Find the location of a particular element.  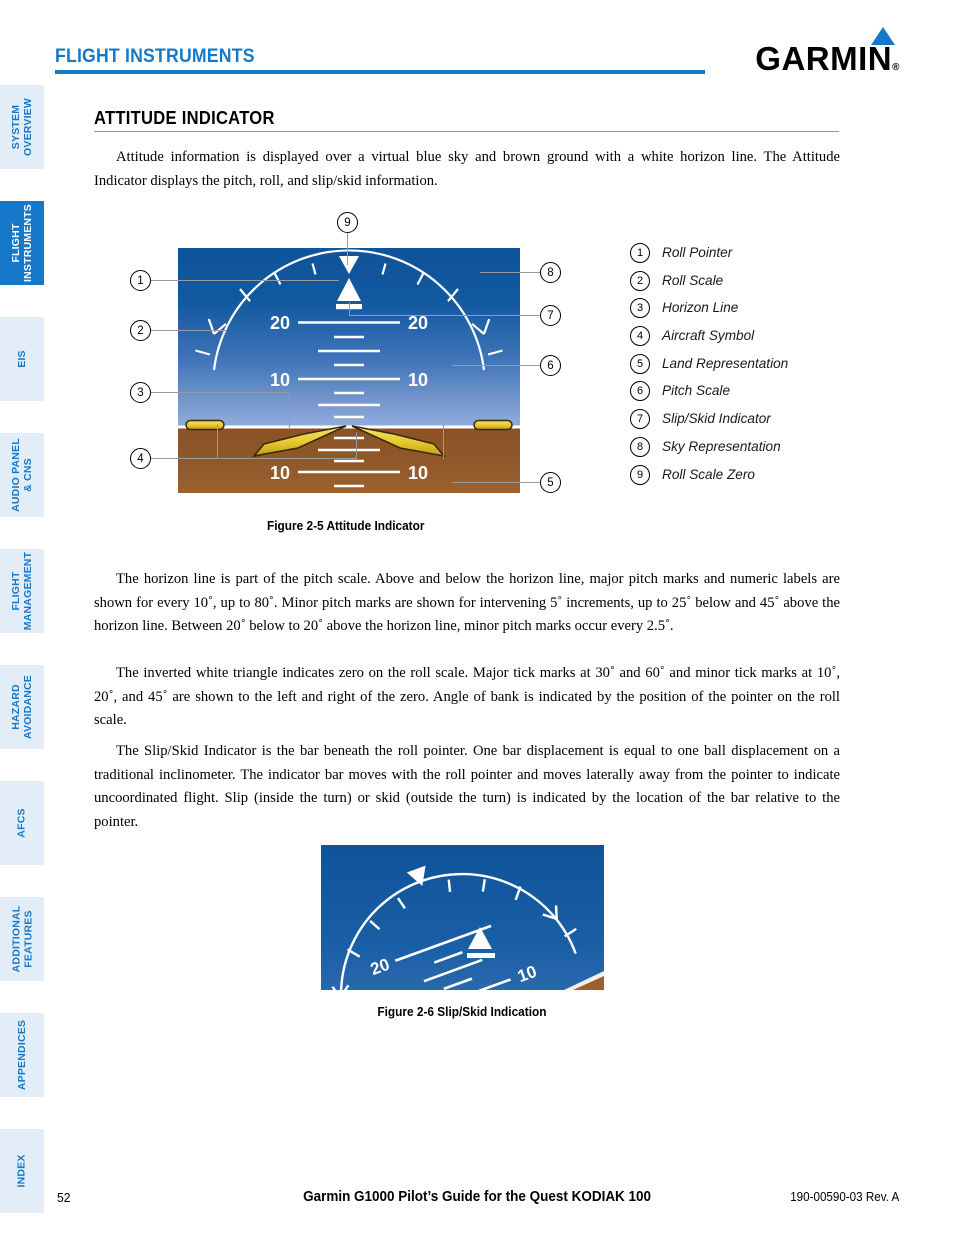

callout-3: 3 is located at coordinates (140, 392).